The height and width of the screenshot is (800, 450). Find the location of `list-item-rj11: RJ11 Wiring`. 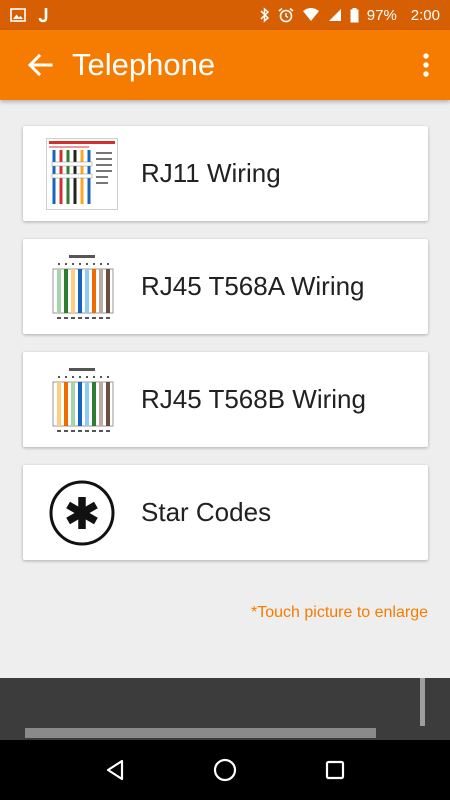

list-item-rj11: RJ11 Wiring is located at coordinates (225, 173).